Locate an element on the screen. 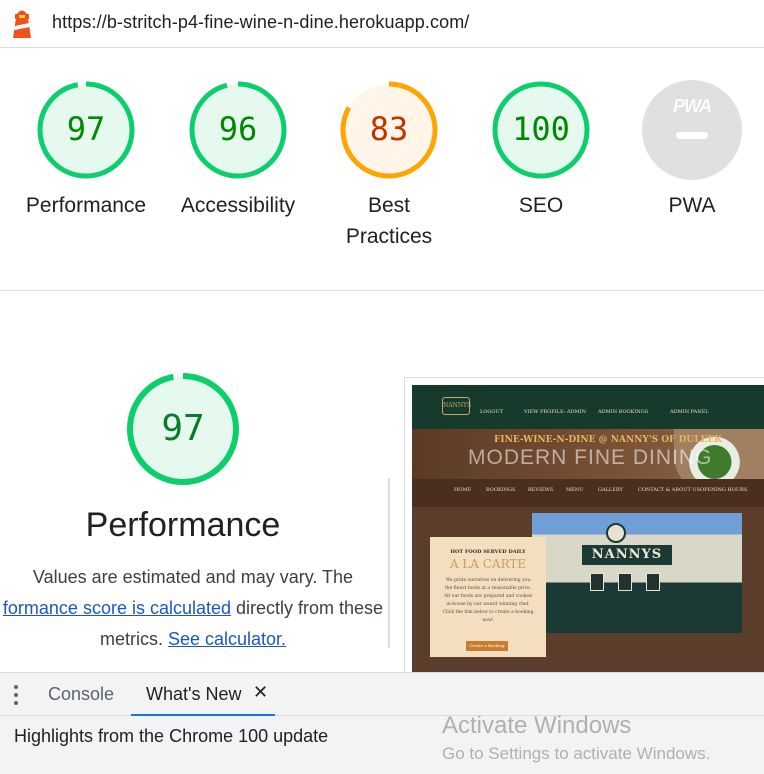 The width and height of the screenshot is (764, 774). site-hero-subtitle: FINE-WINE-N-DINE @ NANNY'S OF DULEEK is located at coordinates (608, 440).